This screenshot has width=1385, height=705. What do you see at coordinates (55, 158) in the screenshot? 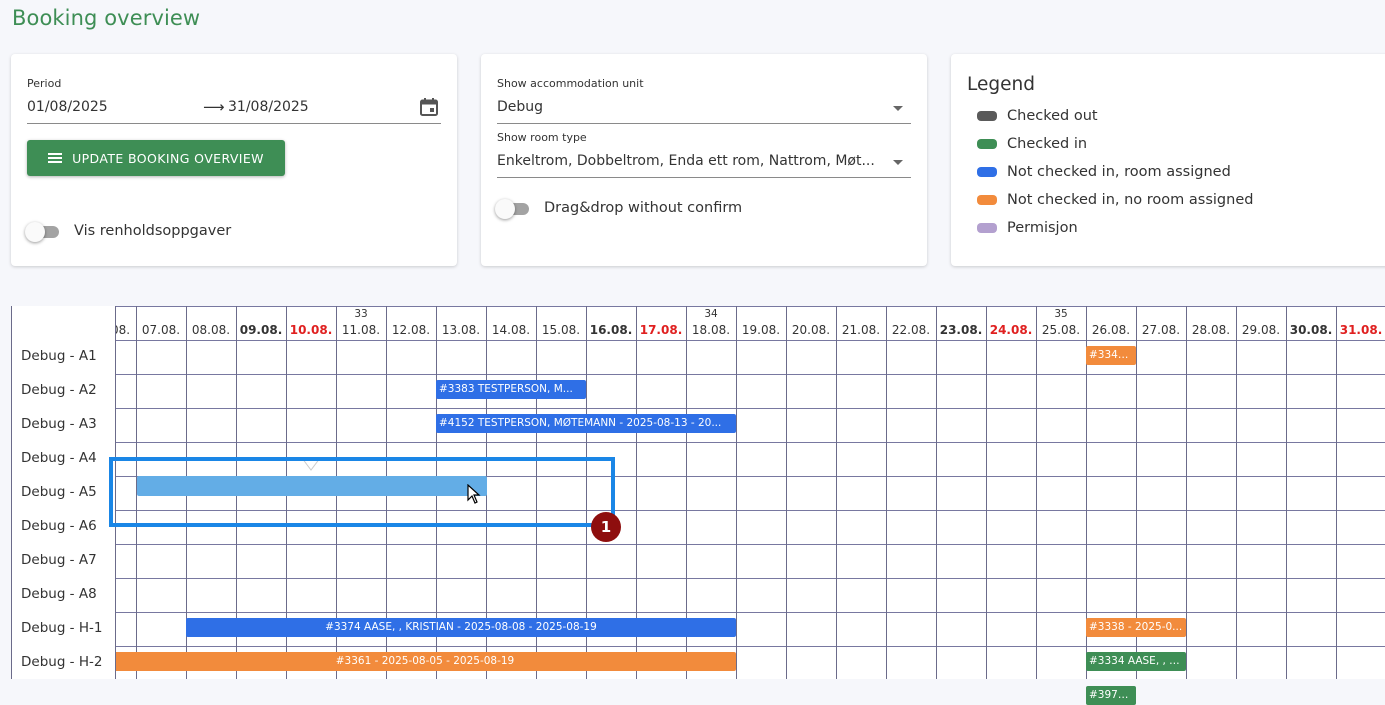
I see `list-icon` at bounding box center [55, 158].